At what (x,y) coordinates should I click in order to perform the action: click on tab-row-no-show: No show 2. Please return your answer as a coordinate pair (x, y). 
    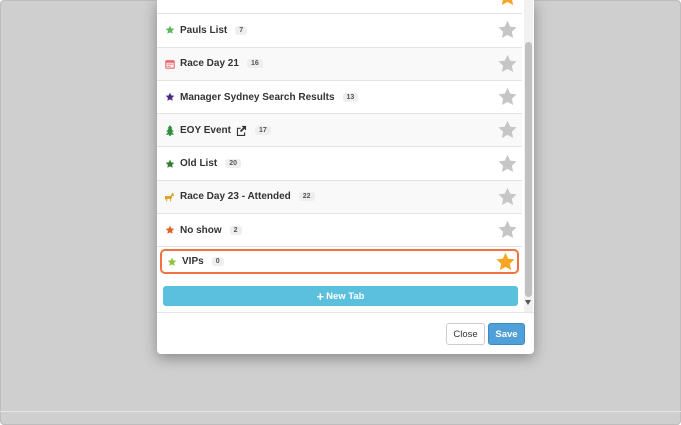
    Looking at the image, I should click on (339, 231).